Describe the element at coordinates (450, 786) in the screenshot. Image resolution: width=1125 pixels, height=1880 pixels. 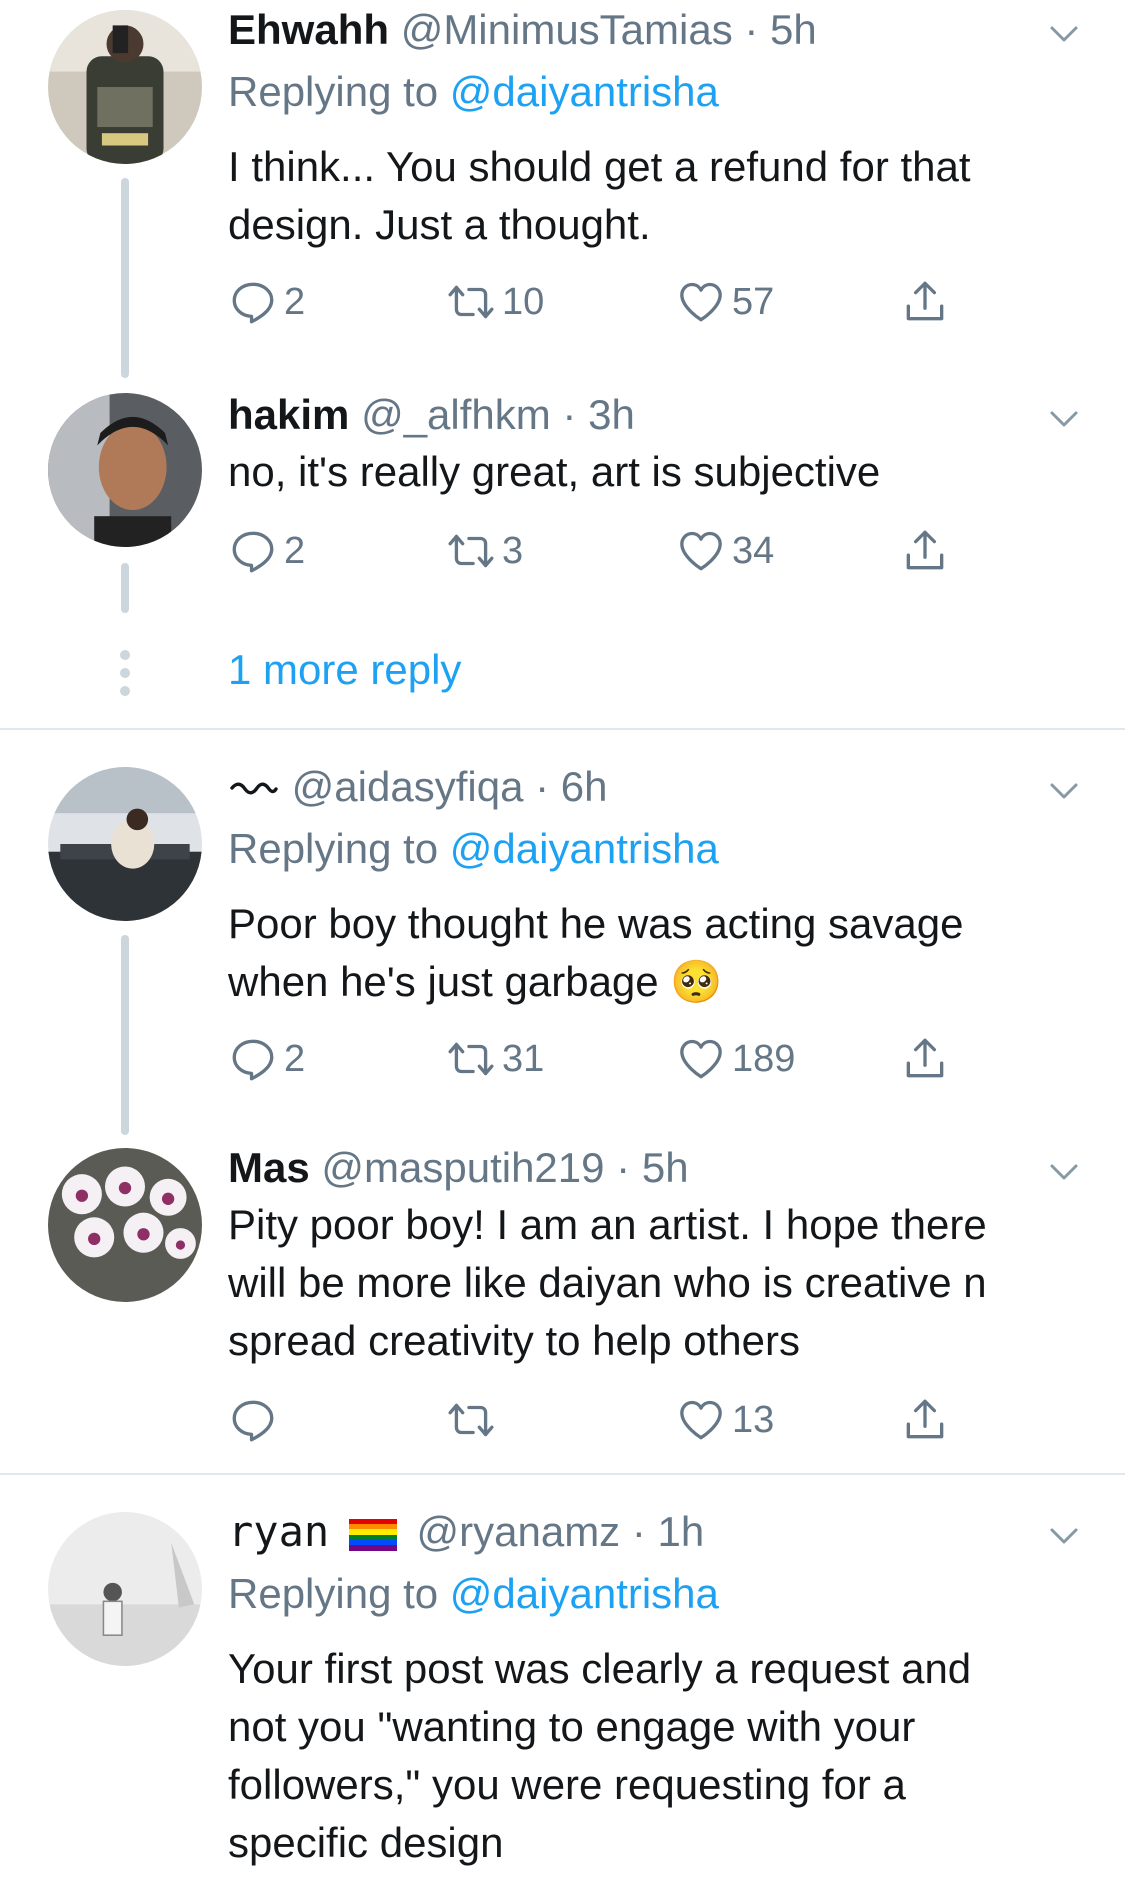
I see `handle: @aidasyfiqa · 6h` at that location.